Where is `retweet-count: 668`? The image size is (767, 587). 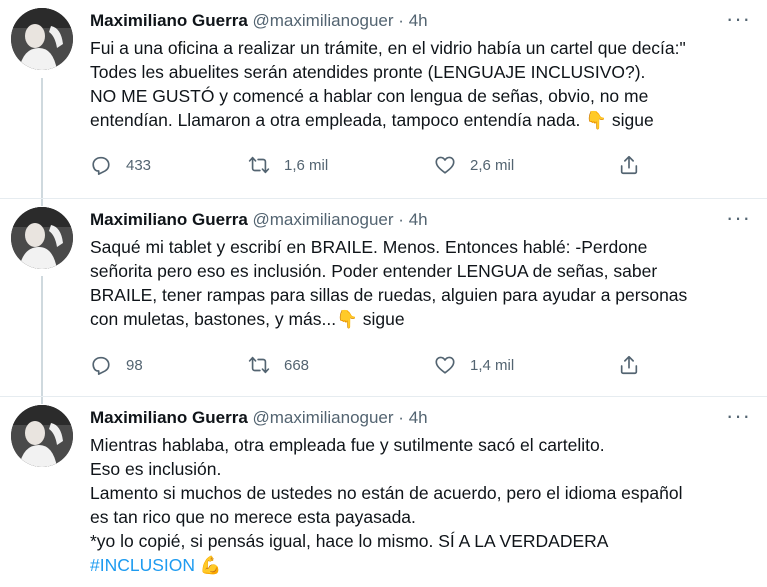
retweet-count: 668 is located at coordinates (297, 365).